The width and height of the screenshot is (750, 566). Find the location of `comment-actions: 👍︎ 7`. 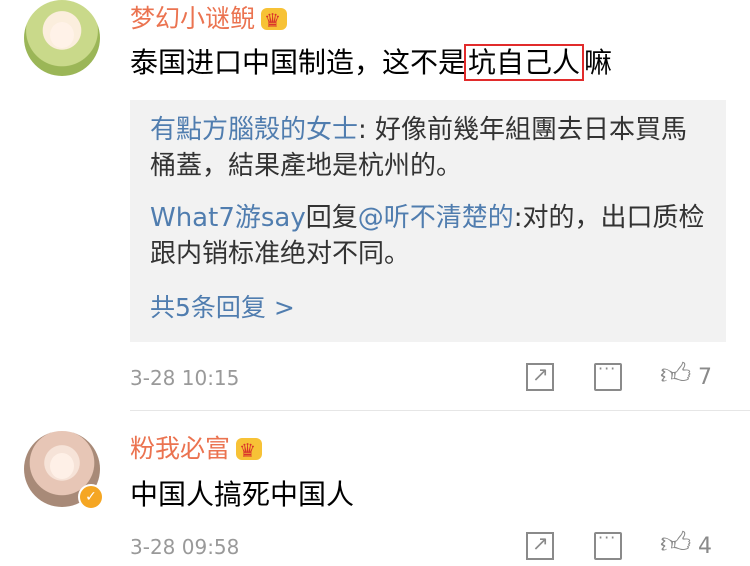

comment-actions: 👍︎ 7 is located at coordinates (635, 377).